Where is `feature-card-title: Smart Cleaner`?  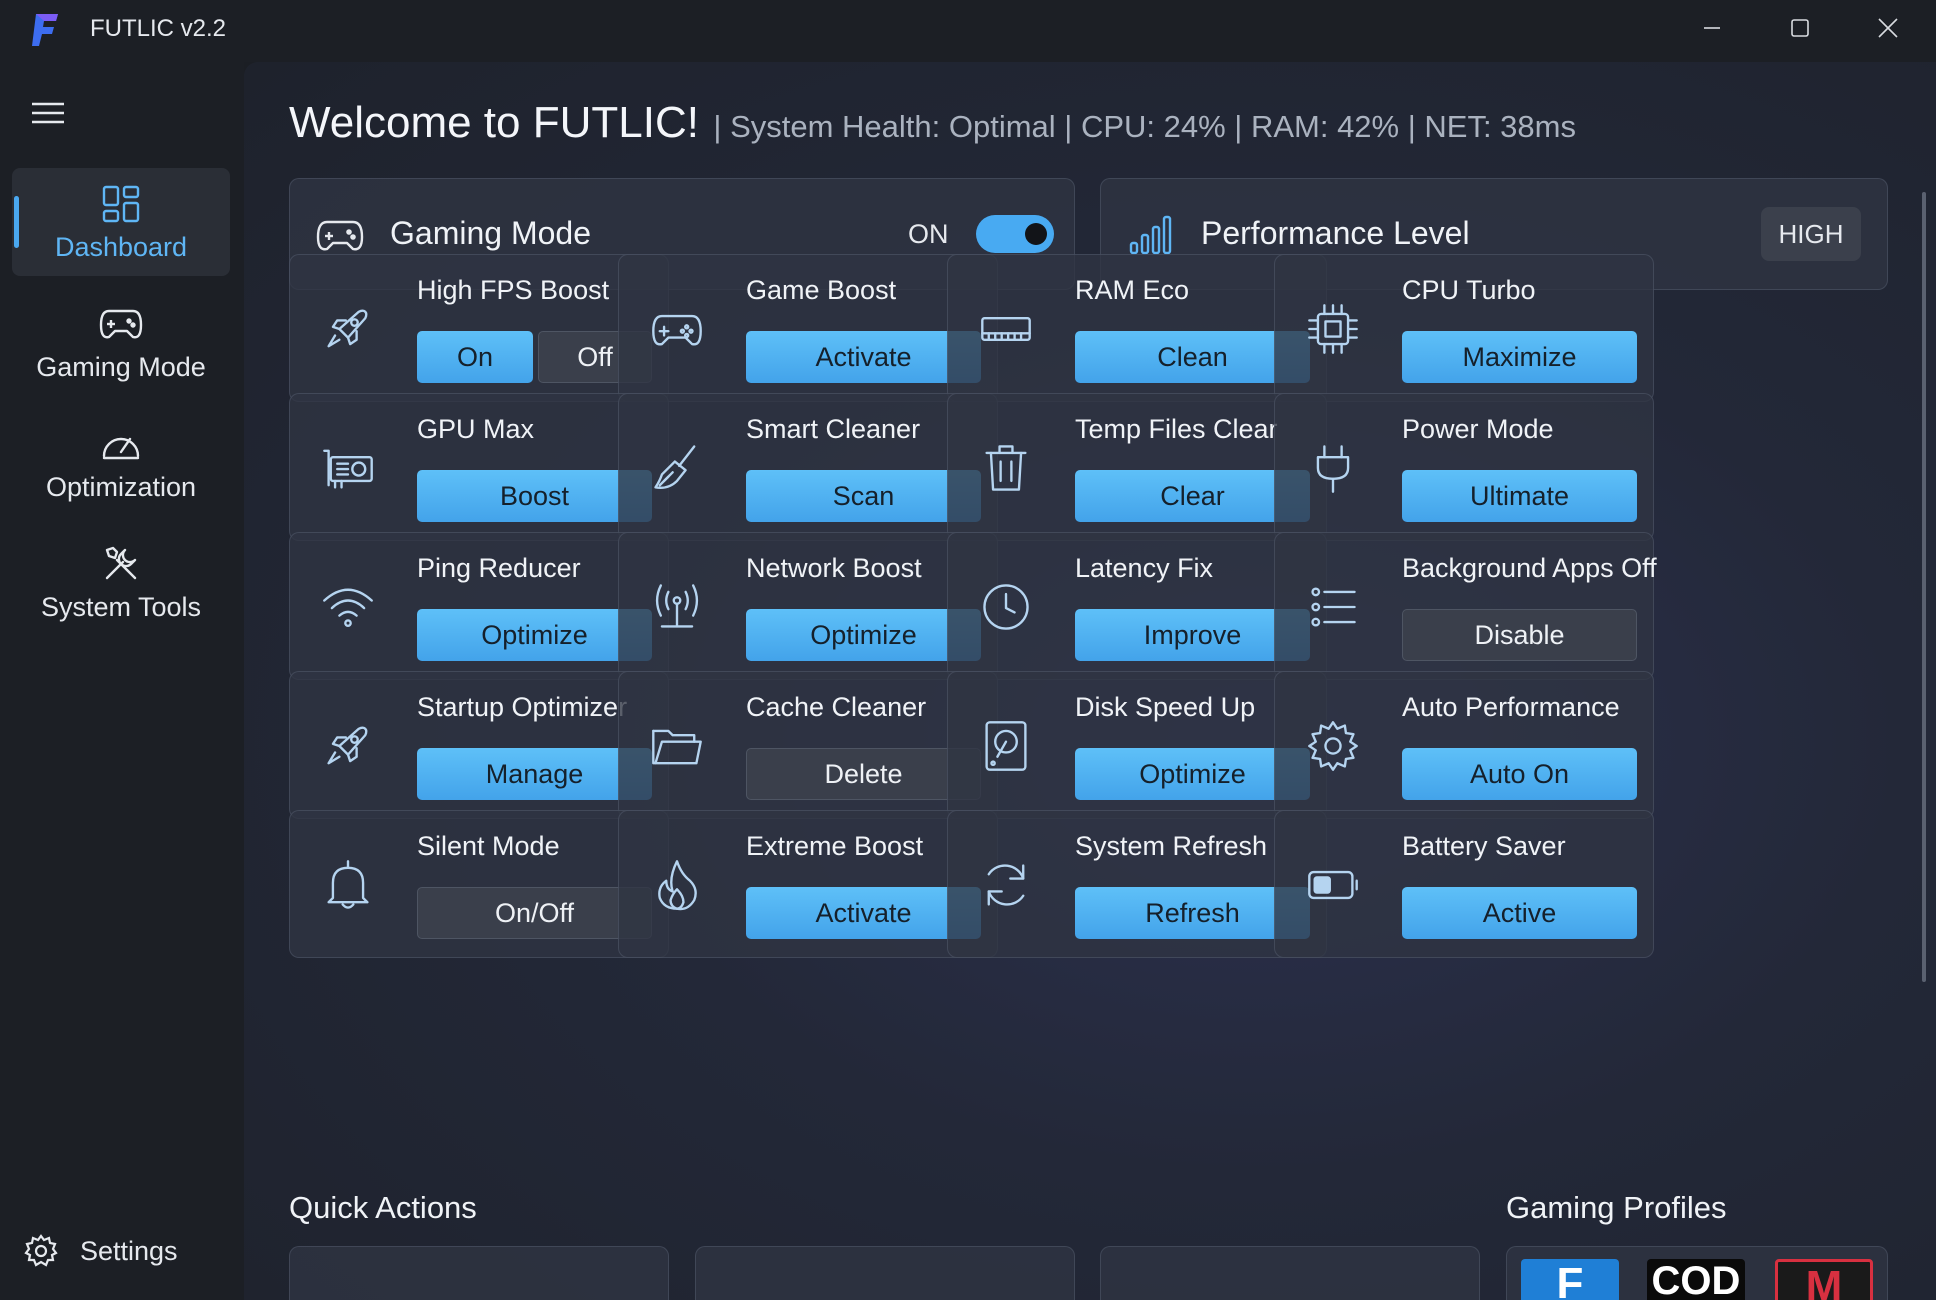
feature-card-title: Smart Cleaner is located at coordinates (833, 429).